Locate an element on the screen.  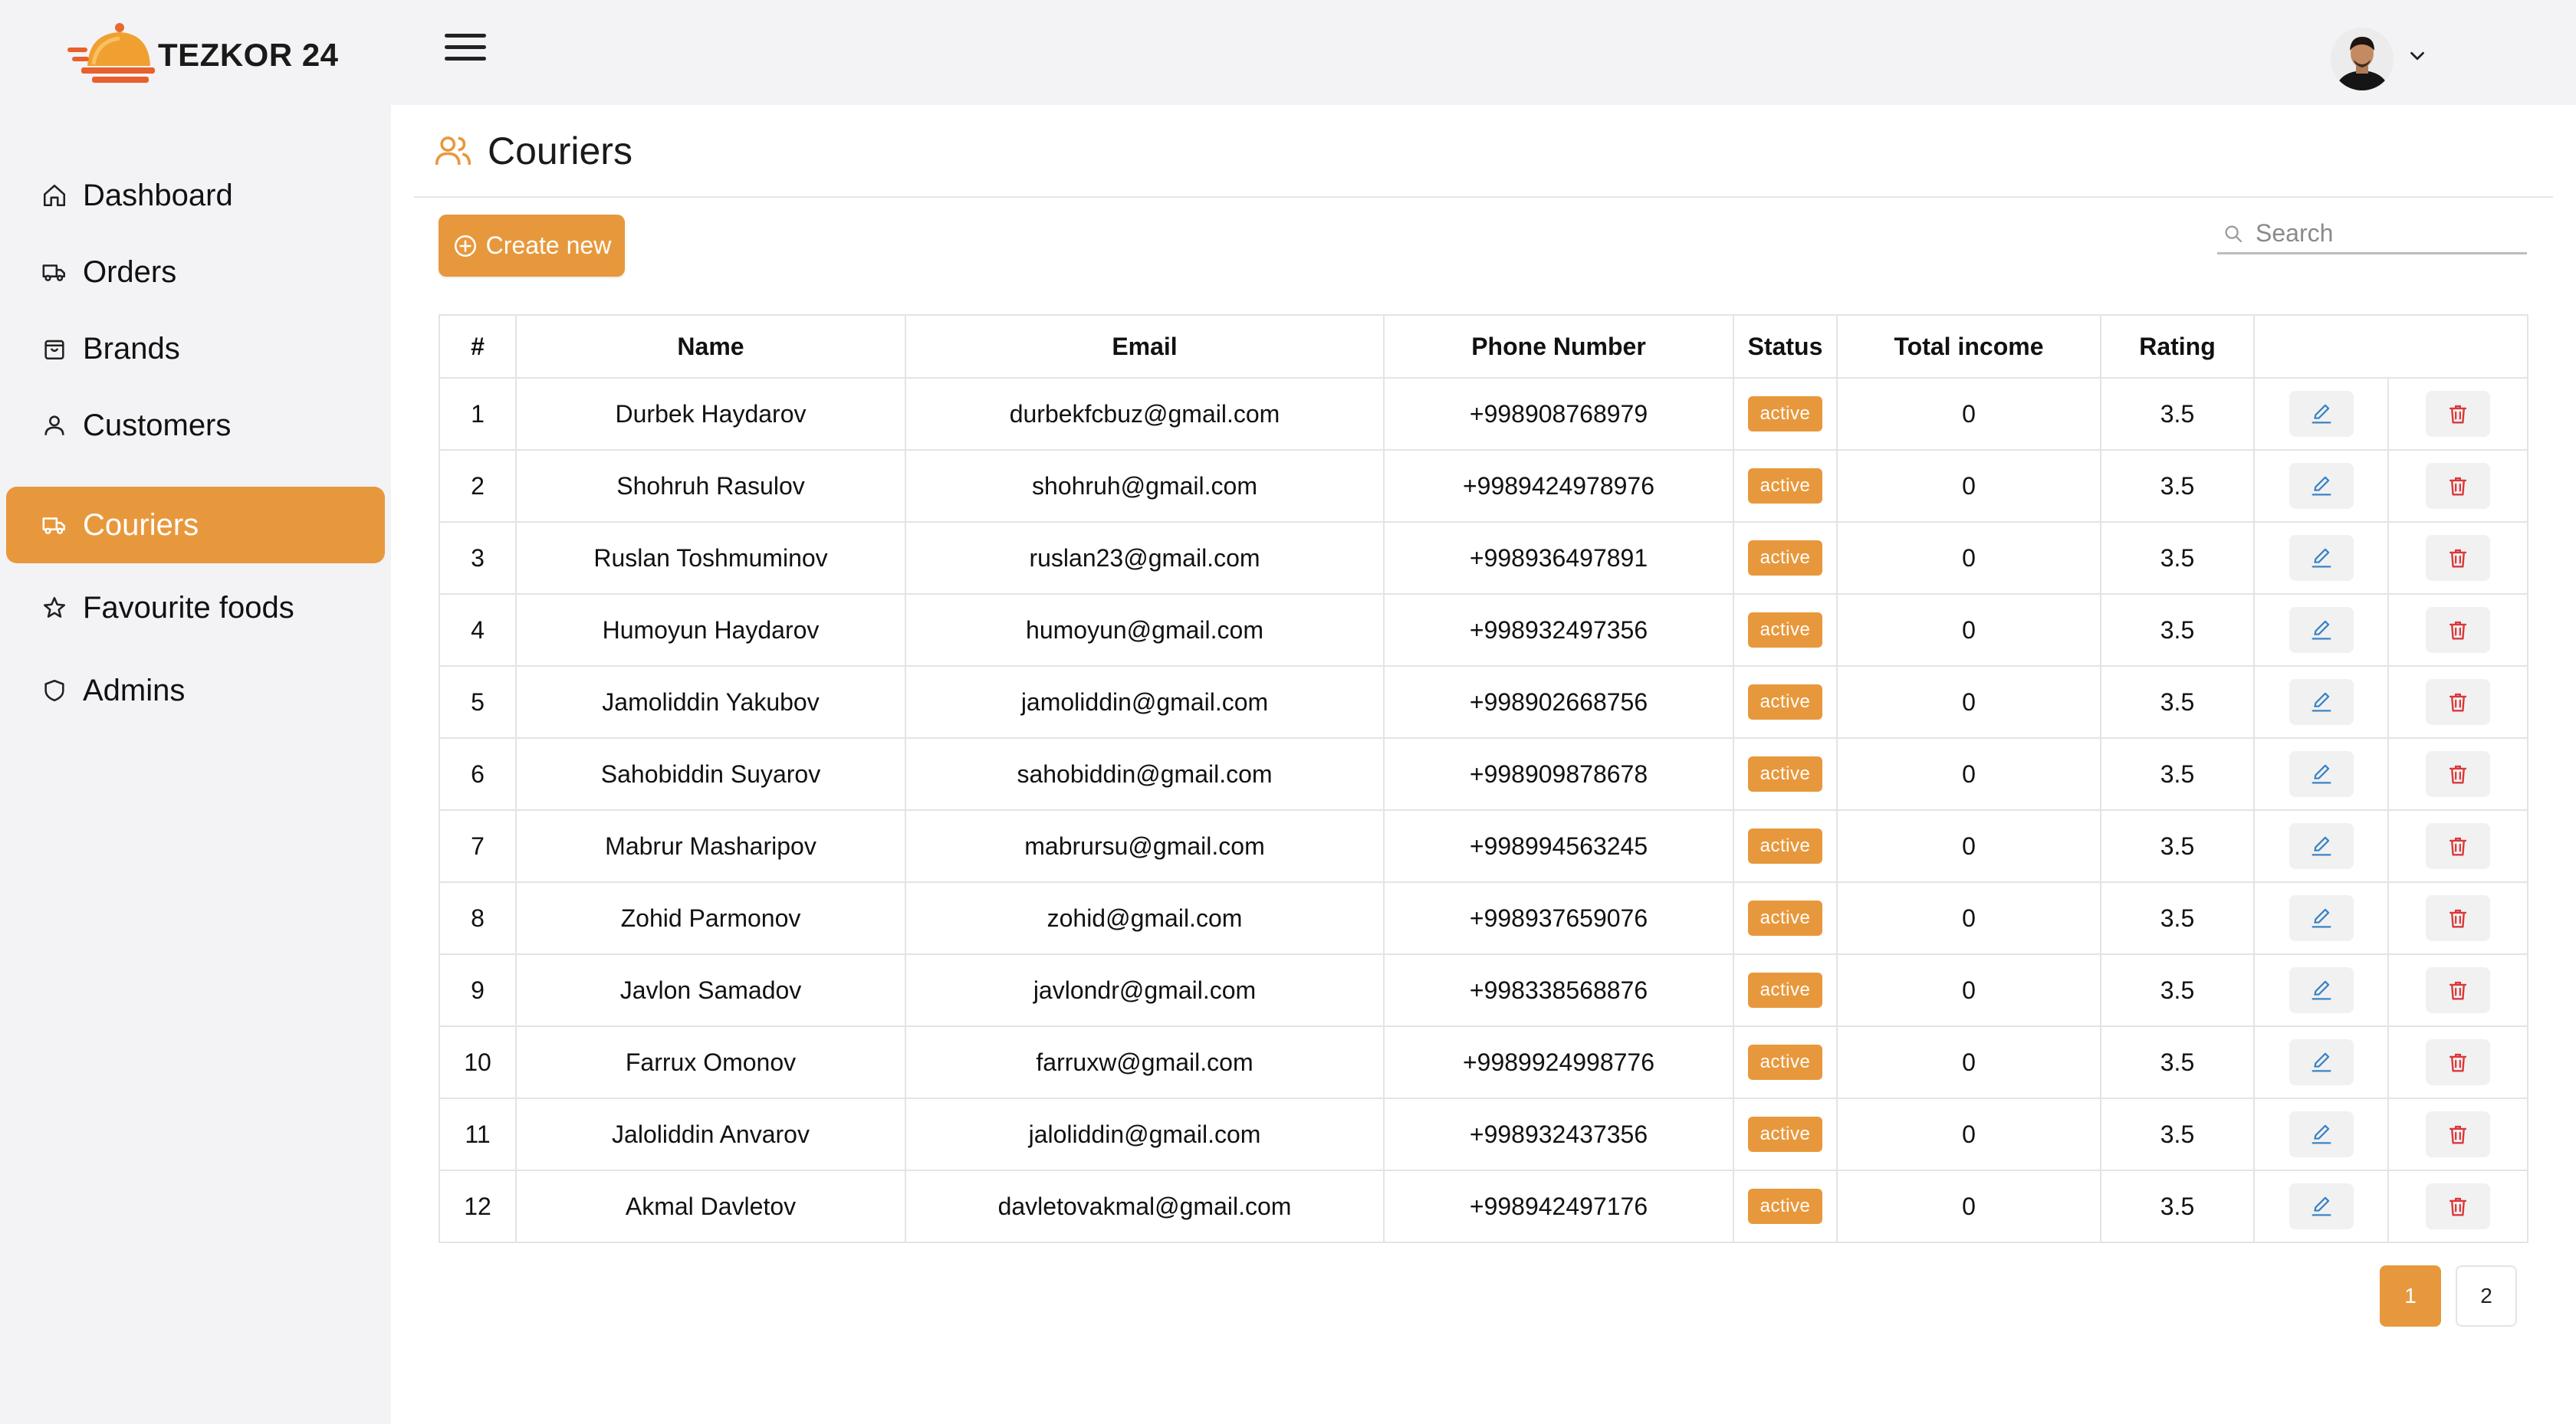
sidebar-item-admins: Admins is located at coordinates (195, 690).